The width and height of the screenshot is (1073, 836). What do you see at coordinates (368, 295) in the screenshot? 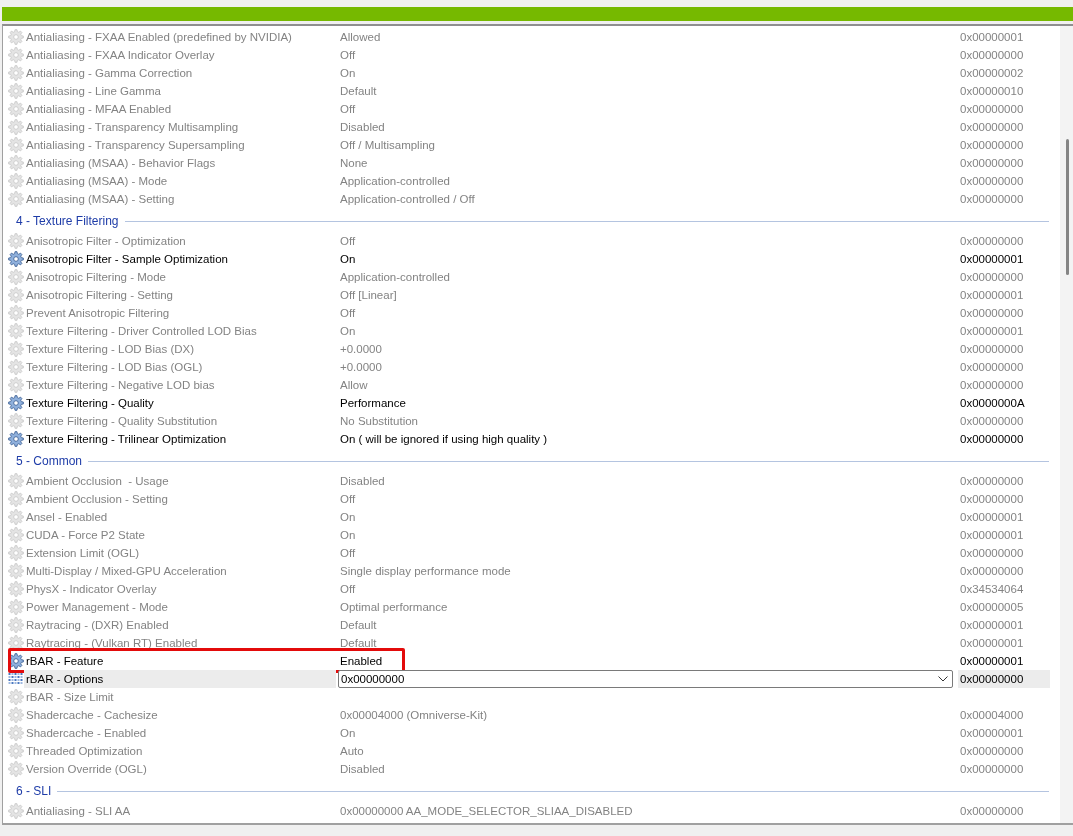
I see `setting-value: Off [Linear]` at bounding box center [368, 295].